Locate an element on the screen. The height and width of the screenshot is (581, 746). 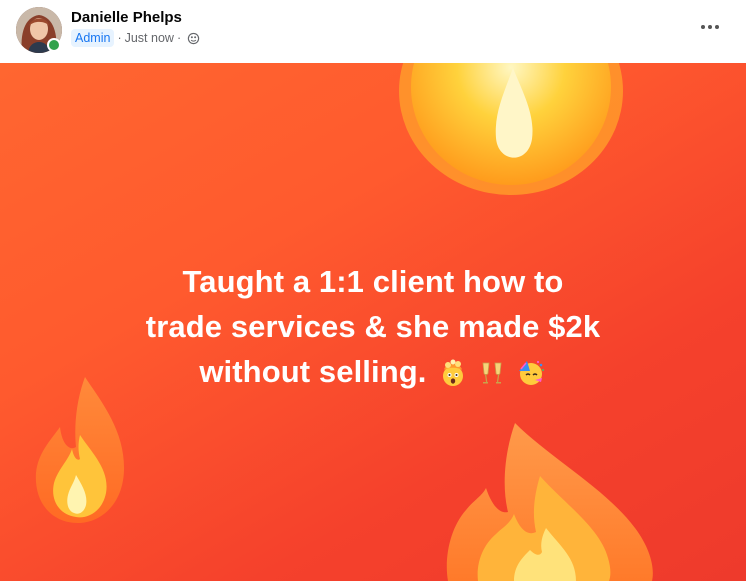
emoji-row is located at coordinates (492, 376).